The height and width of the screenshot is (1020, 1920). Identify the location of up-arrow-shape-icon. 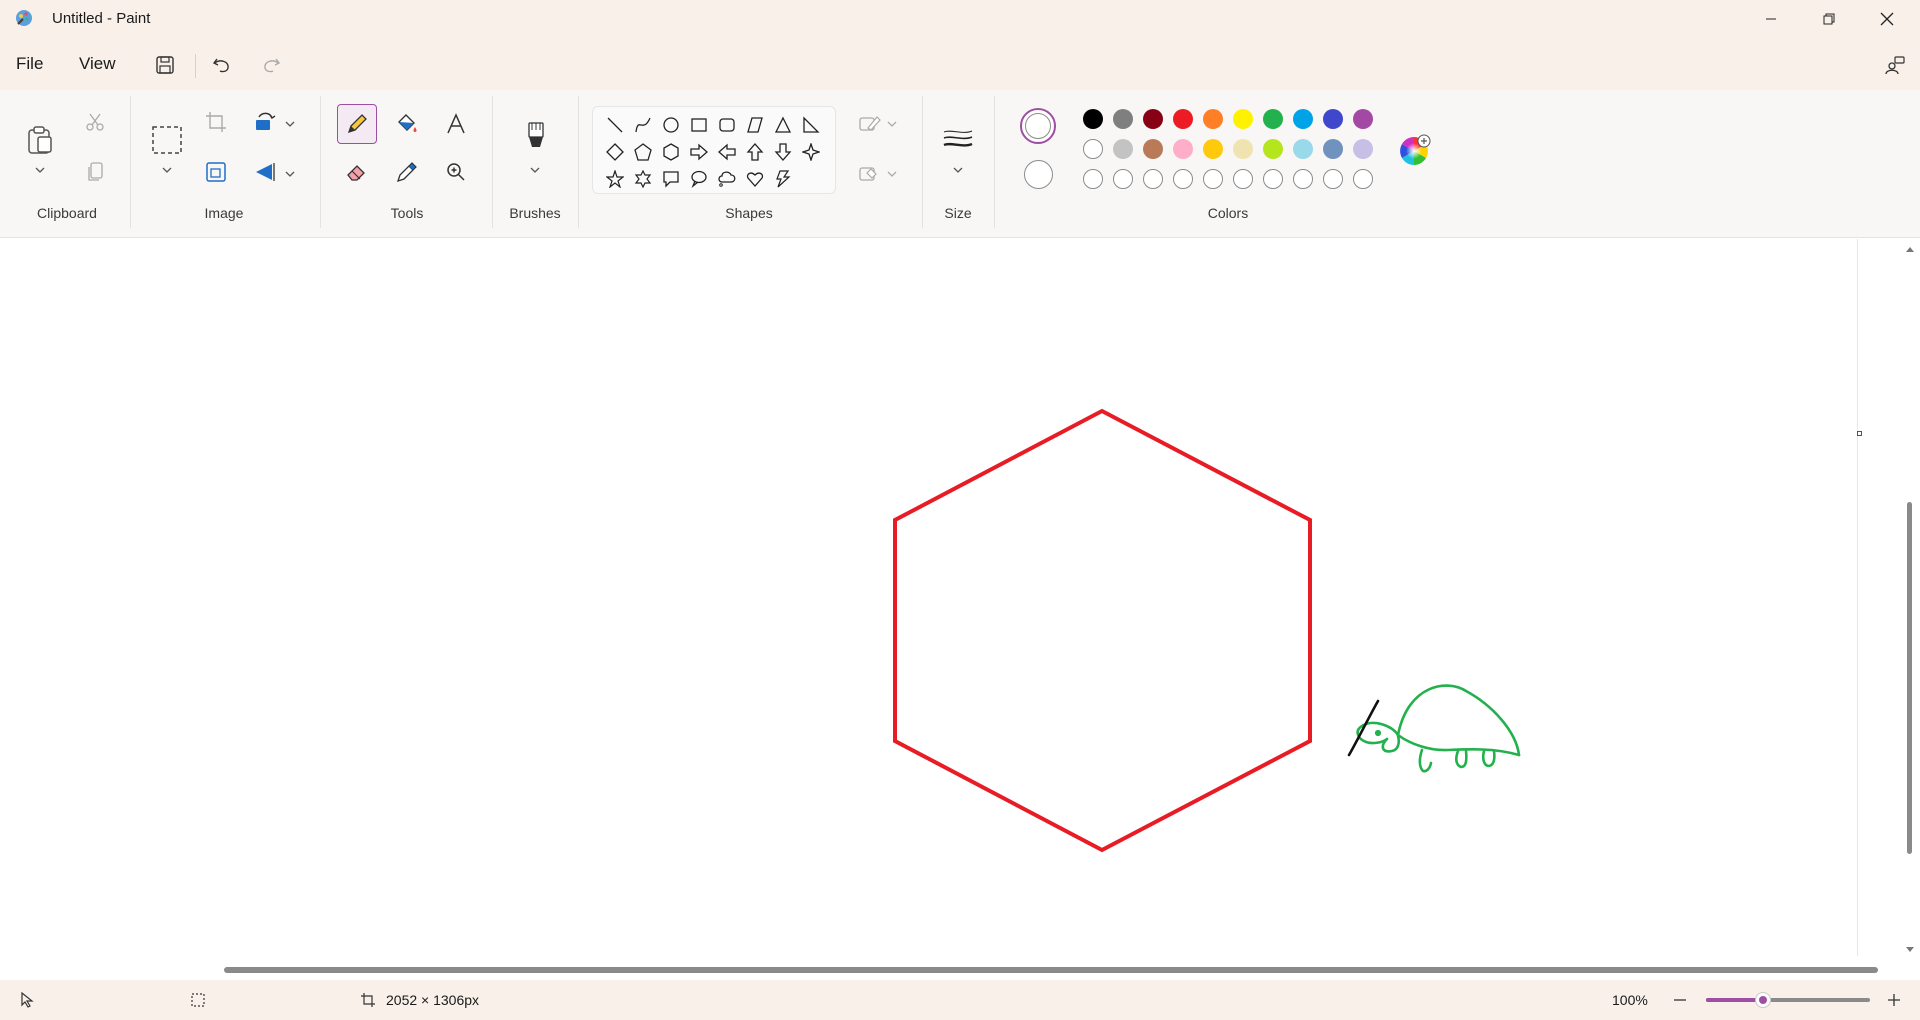
(755, 152).